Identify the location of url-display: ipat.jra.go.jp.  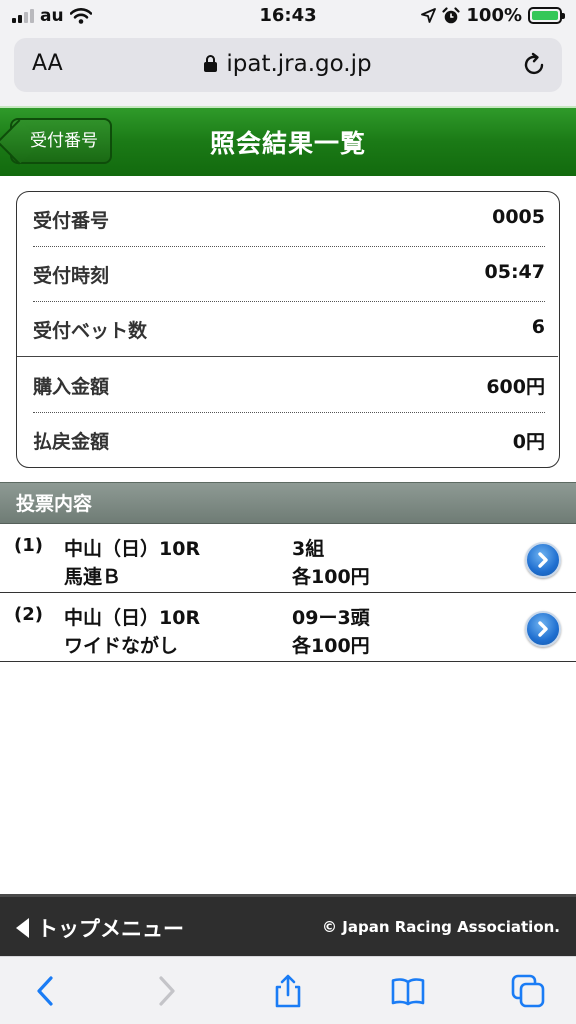
(288, 64).